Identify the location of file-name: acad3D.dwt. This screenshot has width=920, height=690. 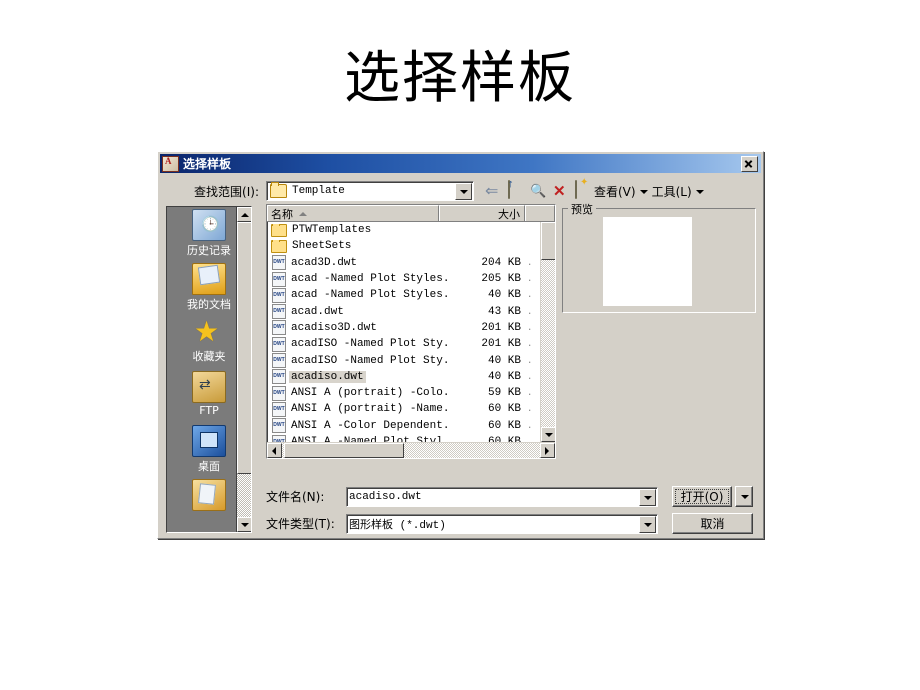
(324, 262).